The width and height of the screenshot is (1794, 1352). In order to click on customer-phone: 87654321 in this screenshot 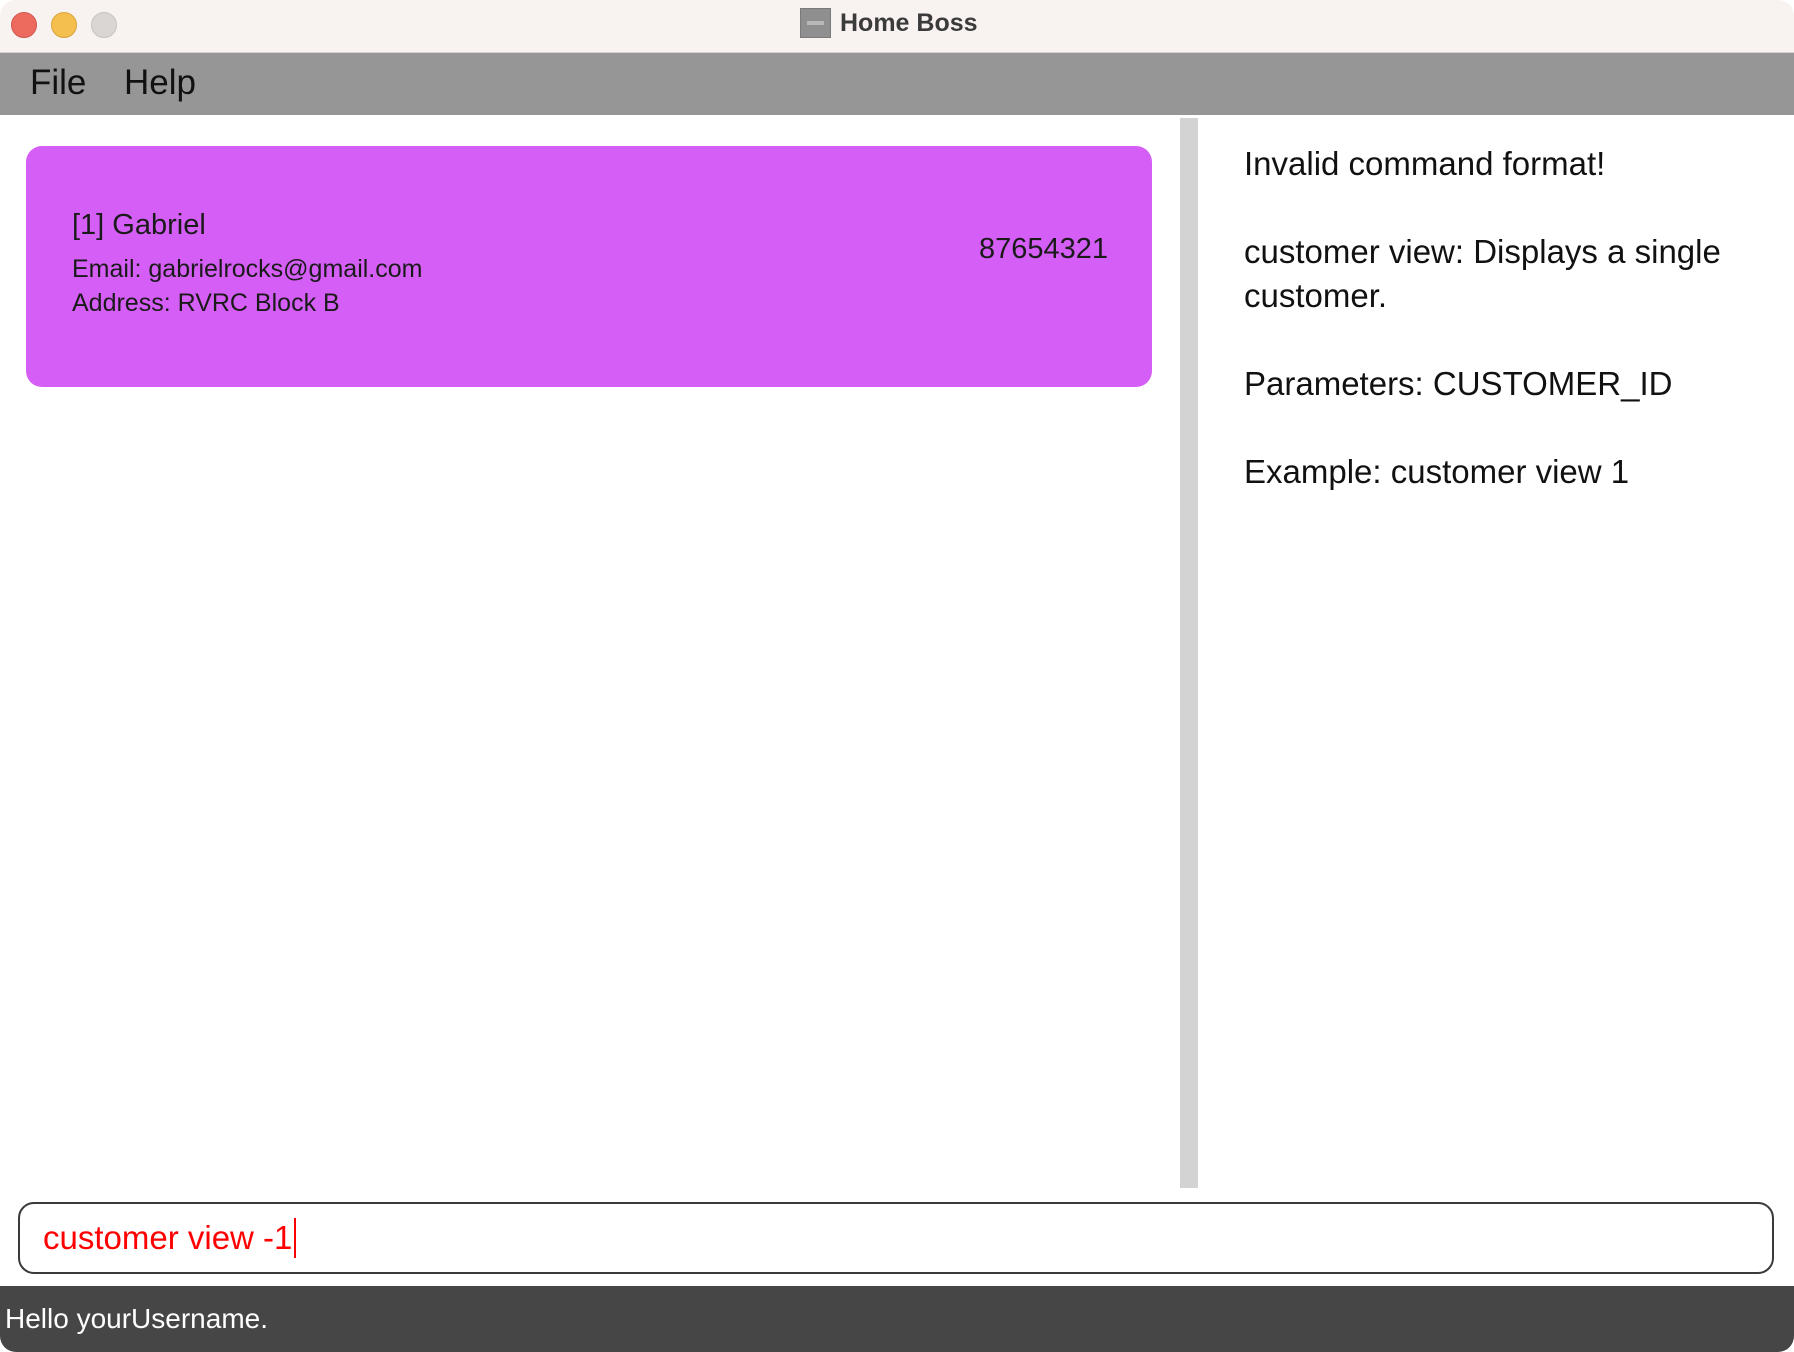, I will do `click(1043, 249)`.